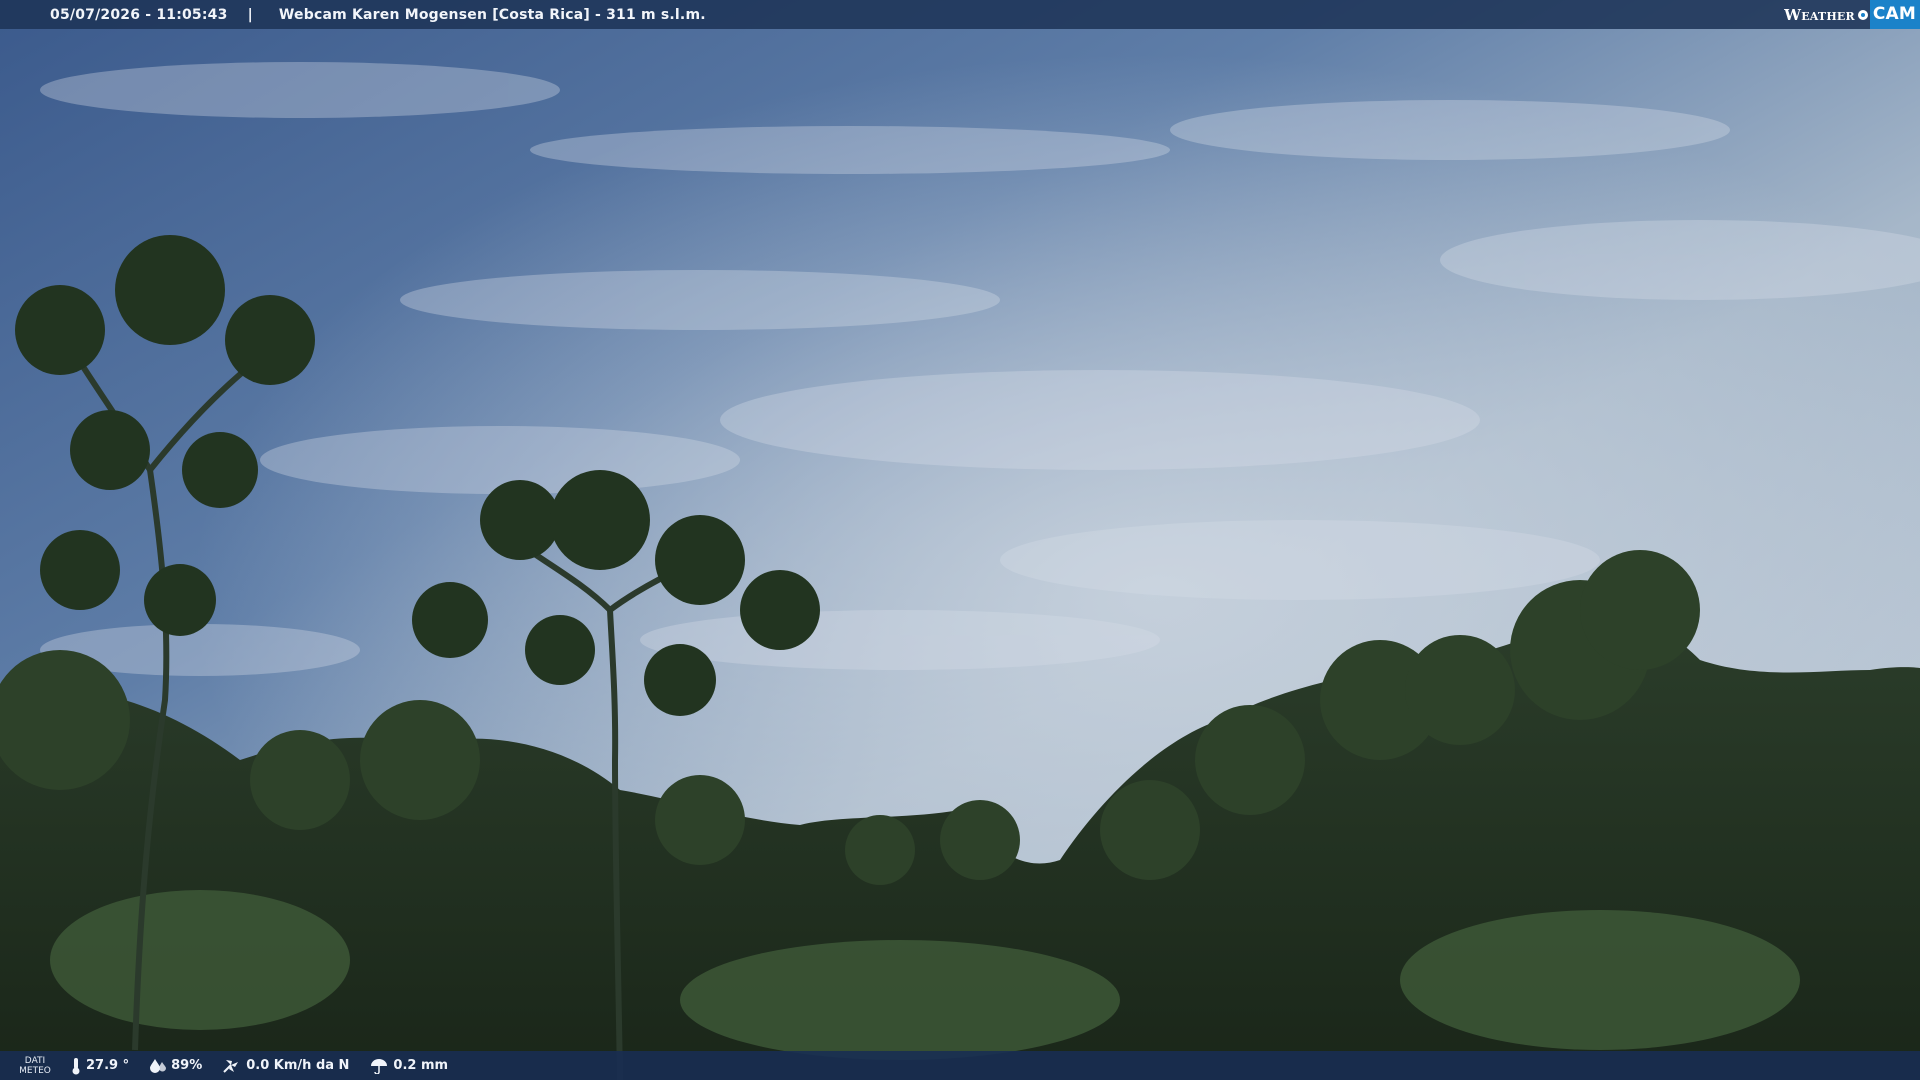 The height and width of the screenshot is (1080, 1920). Describe the element at coordinates (298, 1065) in the screenshot. I see `wind-value: 0.0 Km/h da N` at that location.